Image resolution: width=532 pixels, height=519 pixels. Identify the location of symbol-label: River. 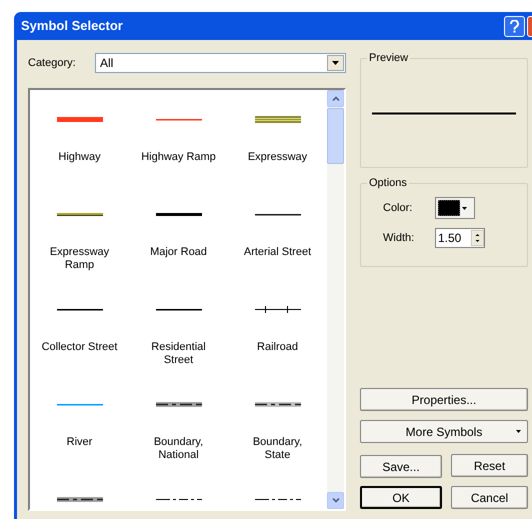
(80, 442).